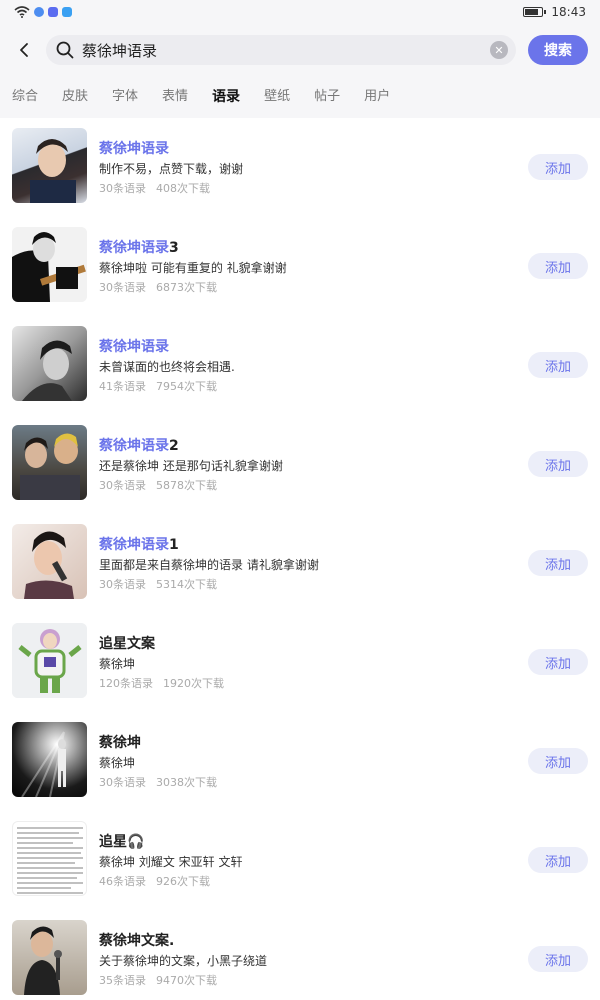 The height and width of the screenshot is (1000, 600). Describe the element at coordinates (154, 188) in the screenshot. I see `item-meta: 30条语录 408次下载` at that location.